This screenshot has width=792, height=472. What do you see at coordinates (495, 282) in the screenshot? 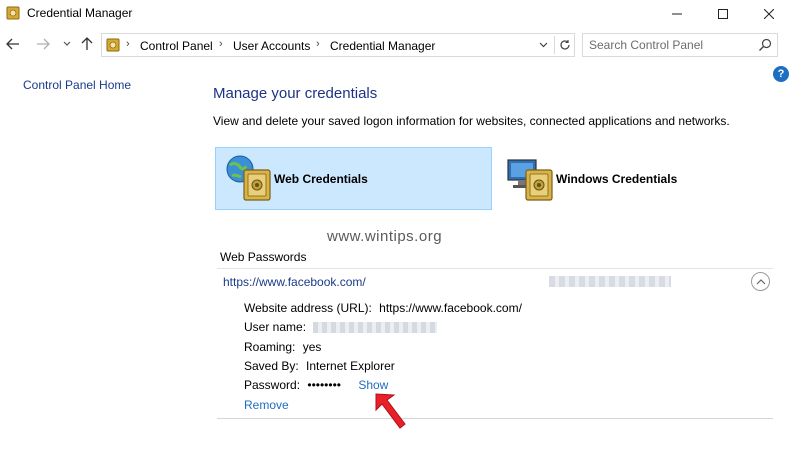
I see `credential-entry-header: https://www.facebook.com/` at bounding box center [495, 282].